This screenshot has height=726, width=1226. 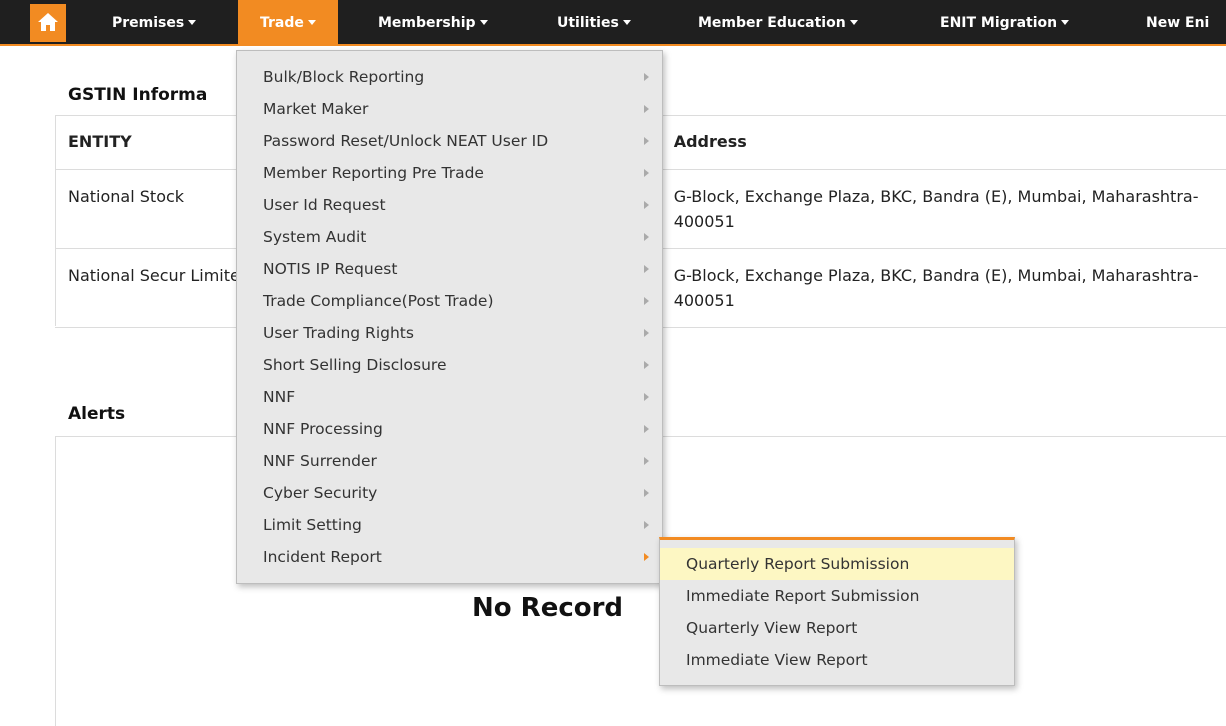 I want to click on nav-label: Trade, so click(x=282, y=23).